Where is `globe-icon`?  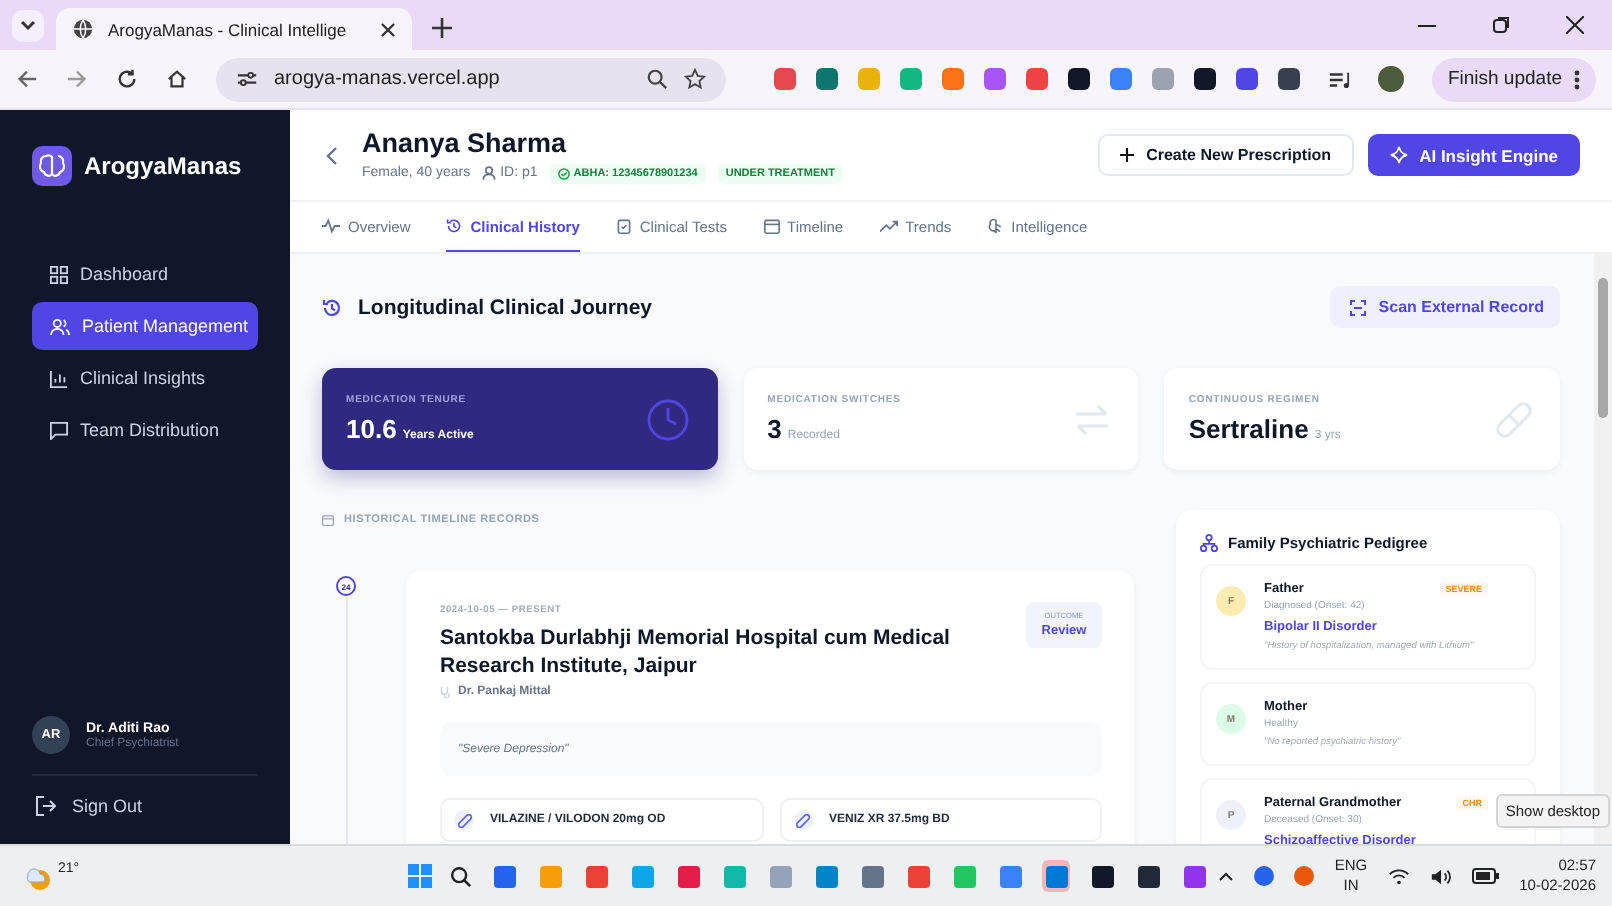
globe-icon is located at coordinates (83, 29).